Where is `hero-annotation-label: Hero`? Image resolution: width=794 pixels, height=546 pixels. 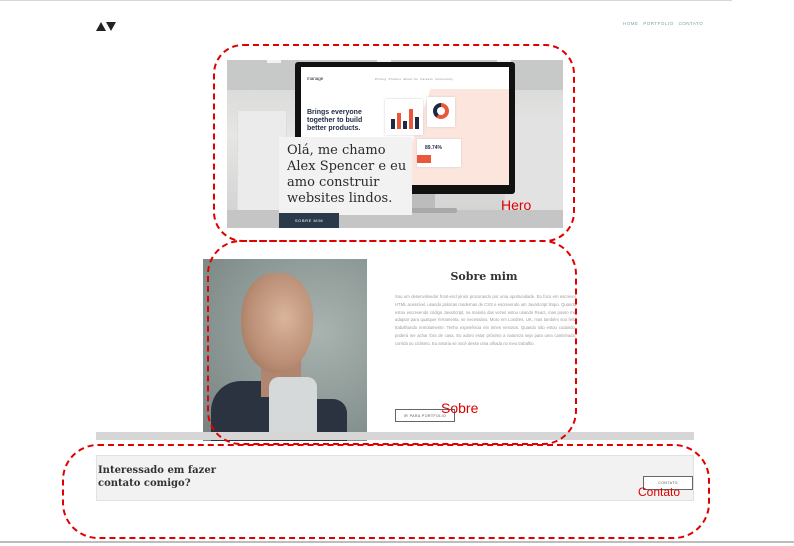 hero-annotation-label: Hero is located at coordinates (516, 205).